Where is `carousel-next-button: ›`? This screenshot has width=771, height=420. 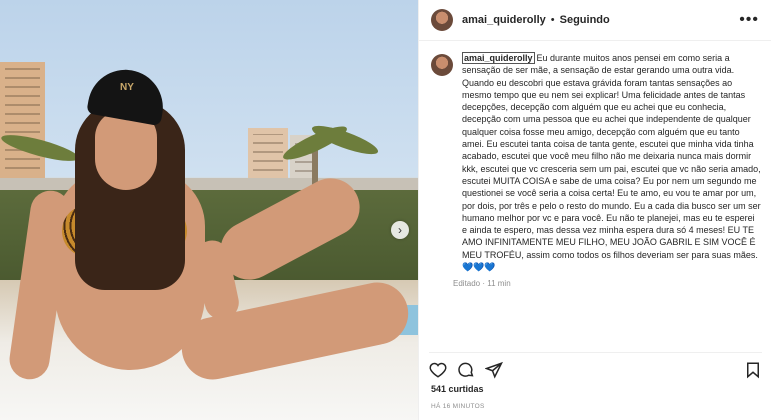 carousel-next-button: › is located at coordinates (400, 230).